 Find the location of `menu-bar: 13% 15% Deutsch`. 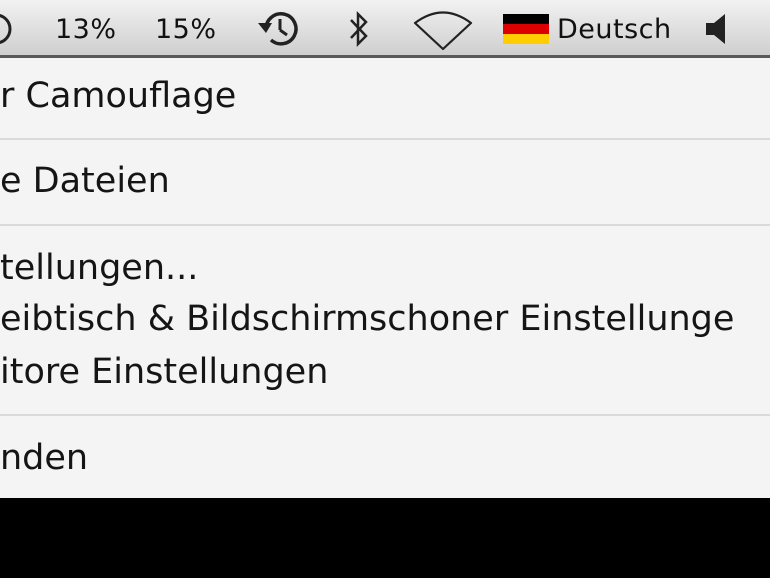

menu-bar: 13% 15% Deutsch is located at coordinates (385, 29).